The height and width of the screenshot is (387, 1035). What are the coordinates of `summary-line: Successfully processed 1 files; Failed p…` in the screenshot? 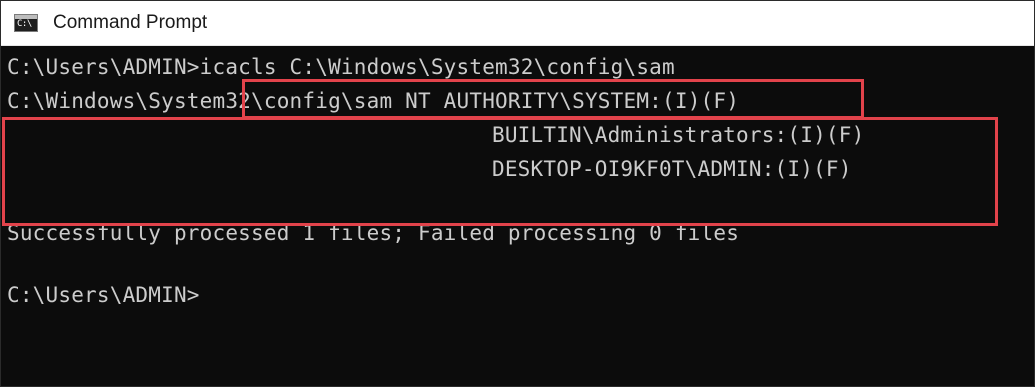 It's located at (373, 233).